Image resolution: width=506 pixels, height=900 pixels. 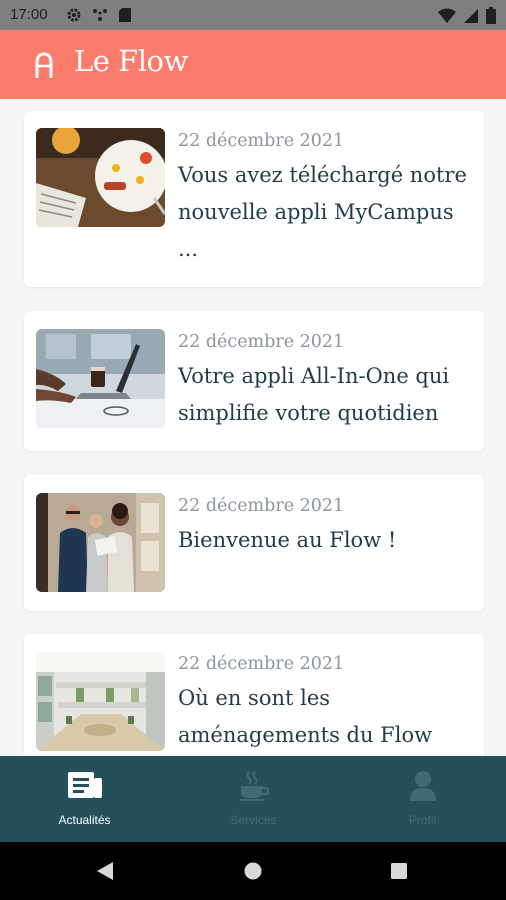 I want to click on recents-icon, so click(x=399, y=873).